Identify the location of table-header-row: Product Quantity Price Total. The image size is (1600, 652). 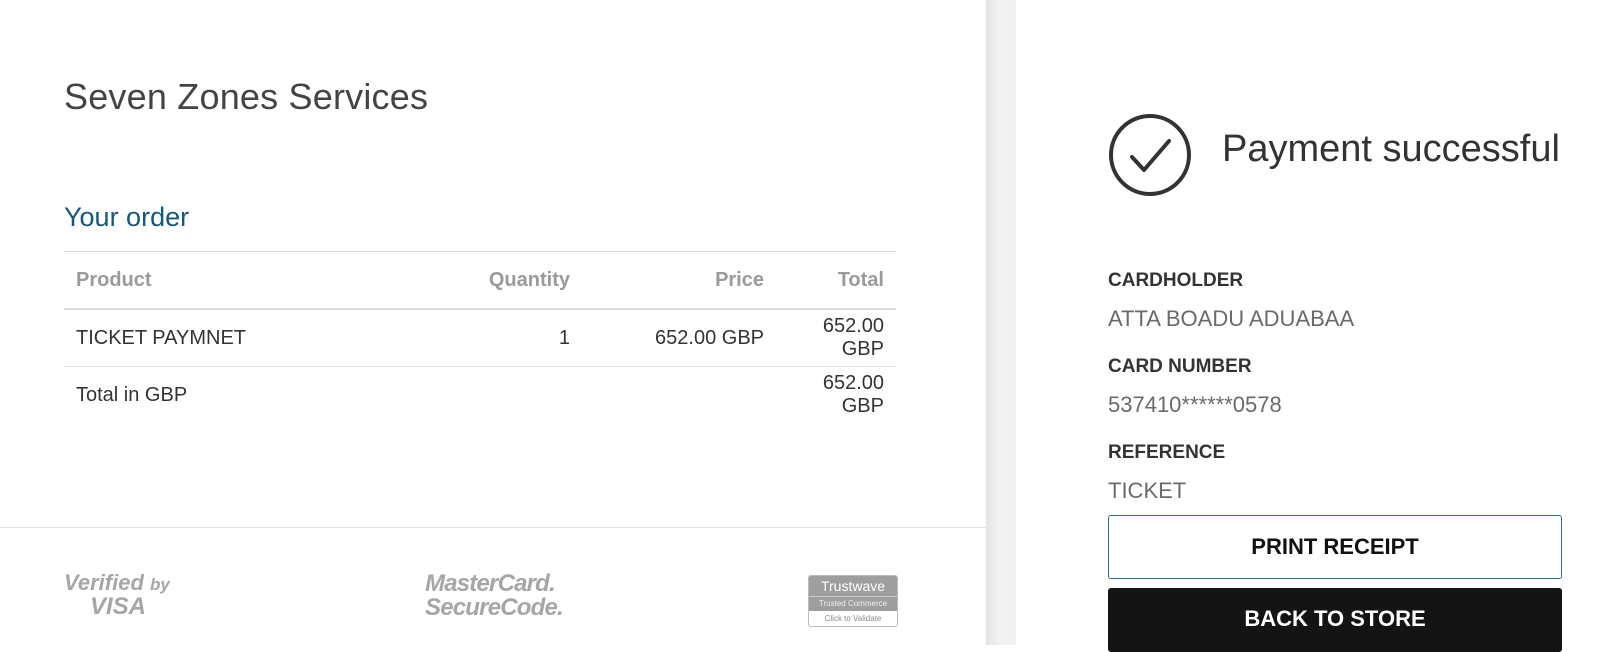
(480, 280).